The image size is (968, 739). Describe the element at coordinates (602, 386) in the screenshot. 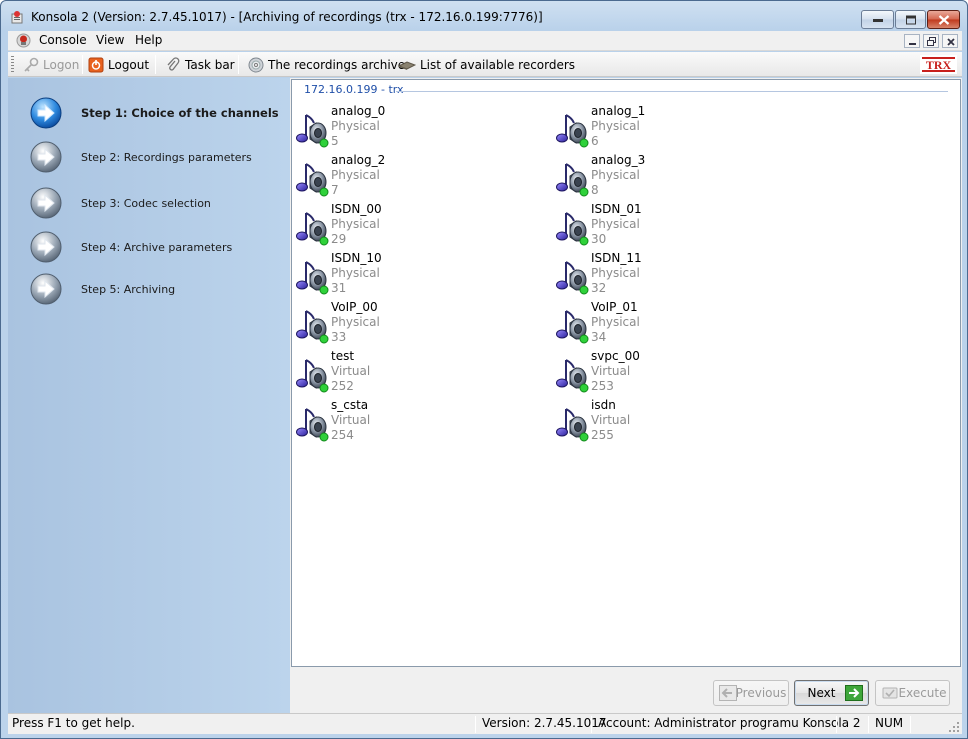

I see `channel-id: 253` at that location.